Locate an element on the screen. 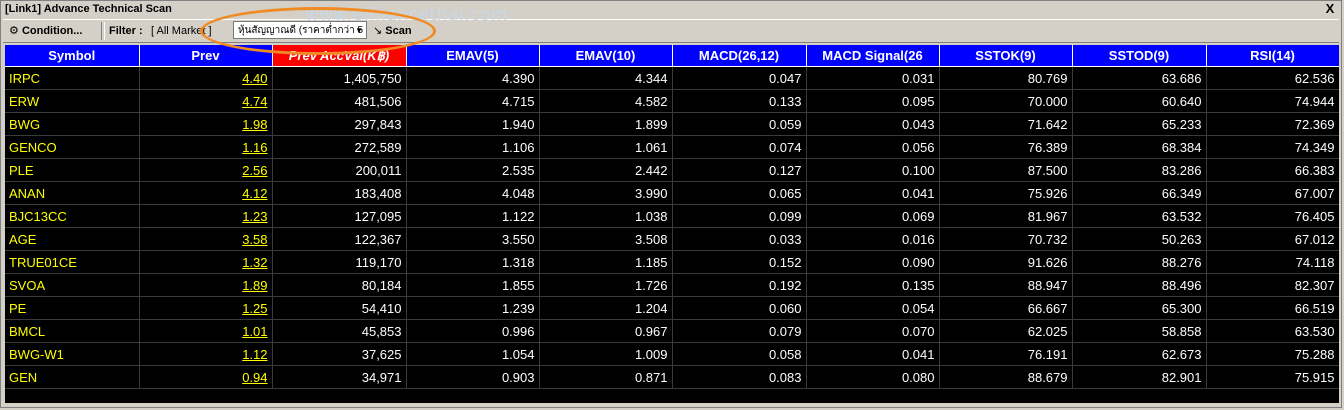  cell-macd-signal: 0.056 is located at coordinates (873, 147).